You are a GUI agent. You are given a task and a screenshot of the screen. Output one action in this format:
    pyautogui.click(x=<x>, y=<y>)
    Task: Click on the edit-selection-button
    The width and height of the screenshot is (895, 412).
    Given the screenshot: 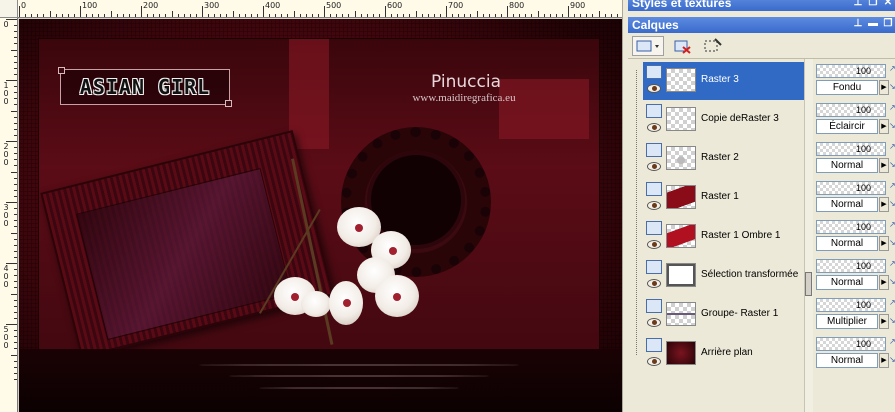 What is the action you would take?
    pyautogui.click(x=713, y=46)
    